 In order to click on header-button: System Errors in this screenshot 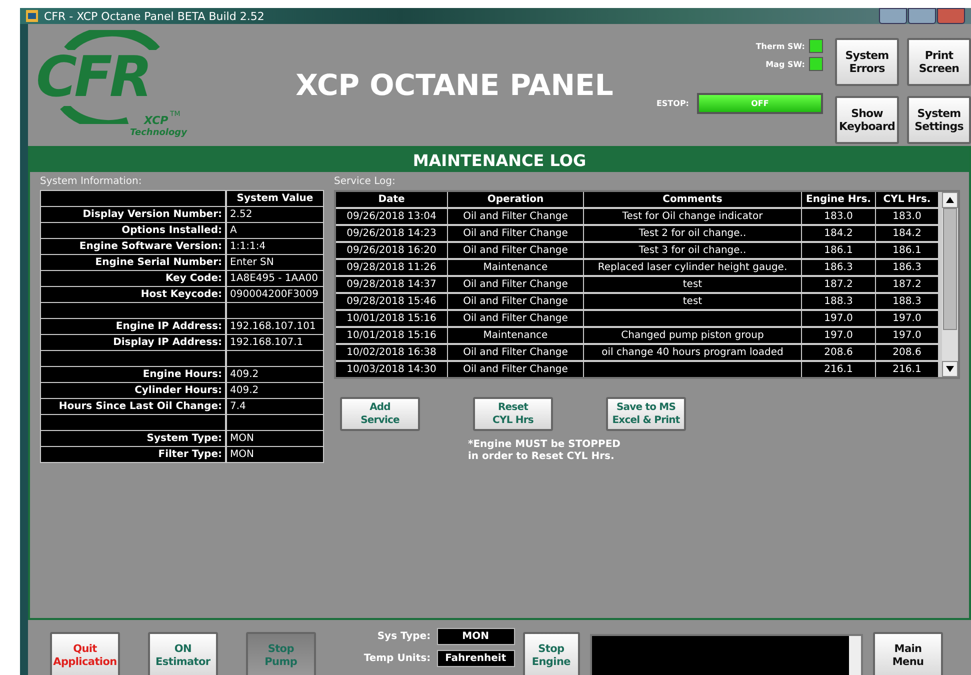, I will do `click(867, 62)`.